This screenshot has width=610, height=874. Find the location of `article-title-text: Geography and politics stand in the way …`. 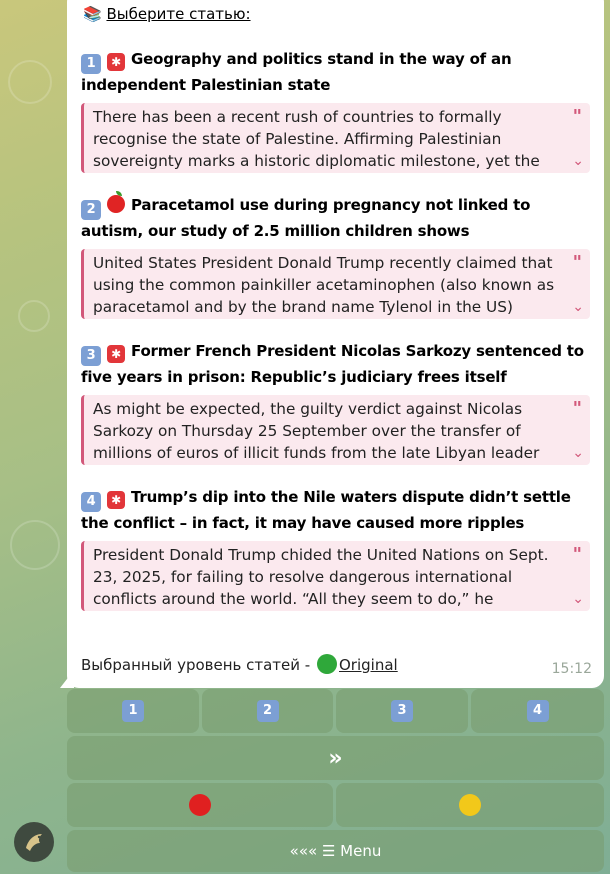

article-title-text: Geography and politics stand in the way … is located at coordinates (296, 72).